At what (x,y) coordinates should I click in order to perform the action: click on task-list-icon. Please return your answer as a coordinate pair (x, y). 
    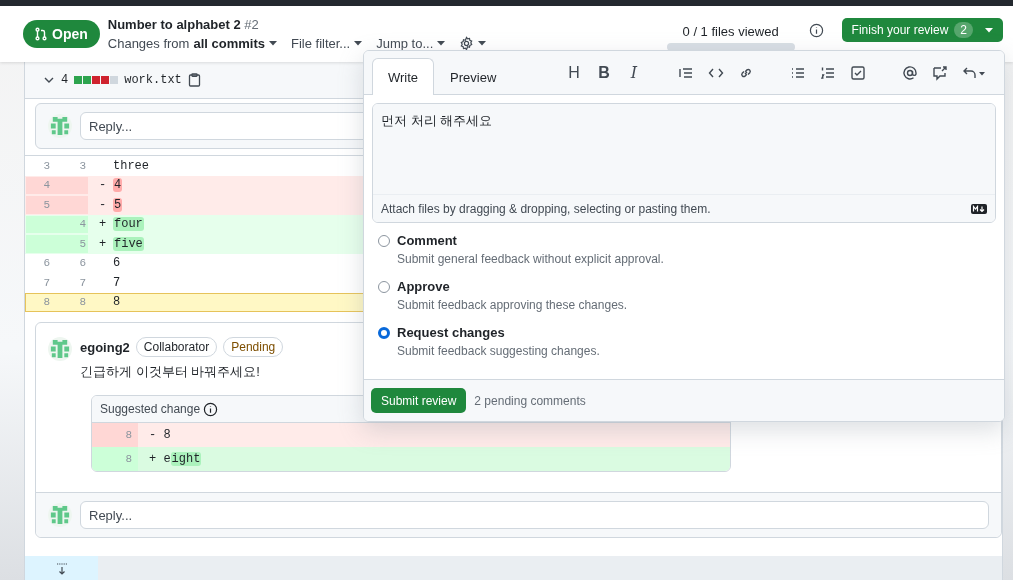
    Looking at the image, I should click on (858, 72).